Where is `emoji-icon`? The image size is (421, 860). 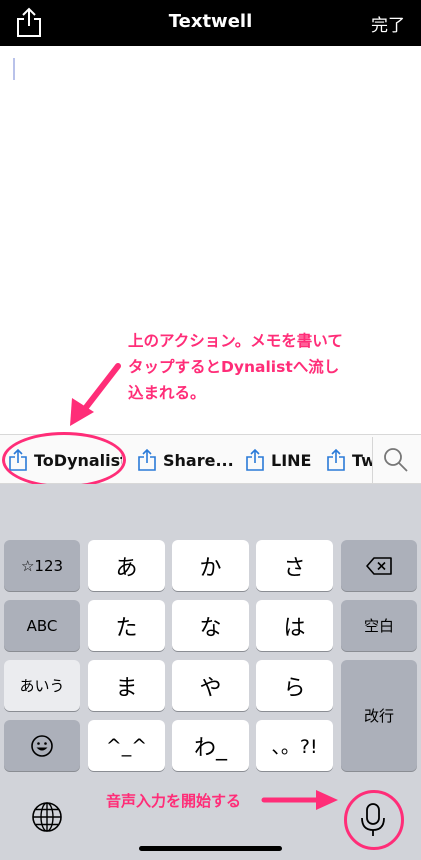
emoji-icon is located at coordinates (42, 745).